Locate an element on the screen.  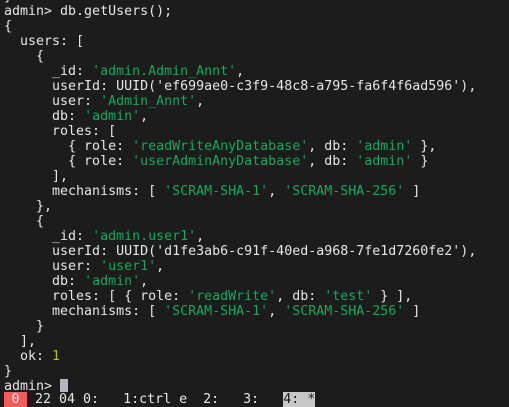
string-literal: 'Admin_Annt' is located at coordinates (148, 101).